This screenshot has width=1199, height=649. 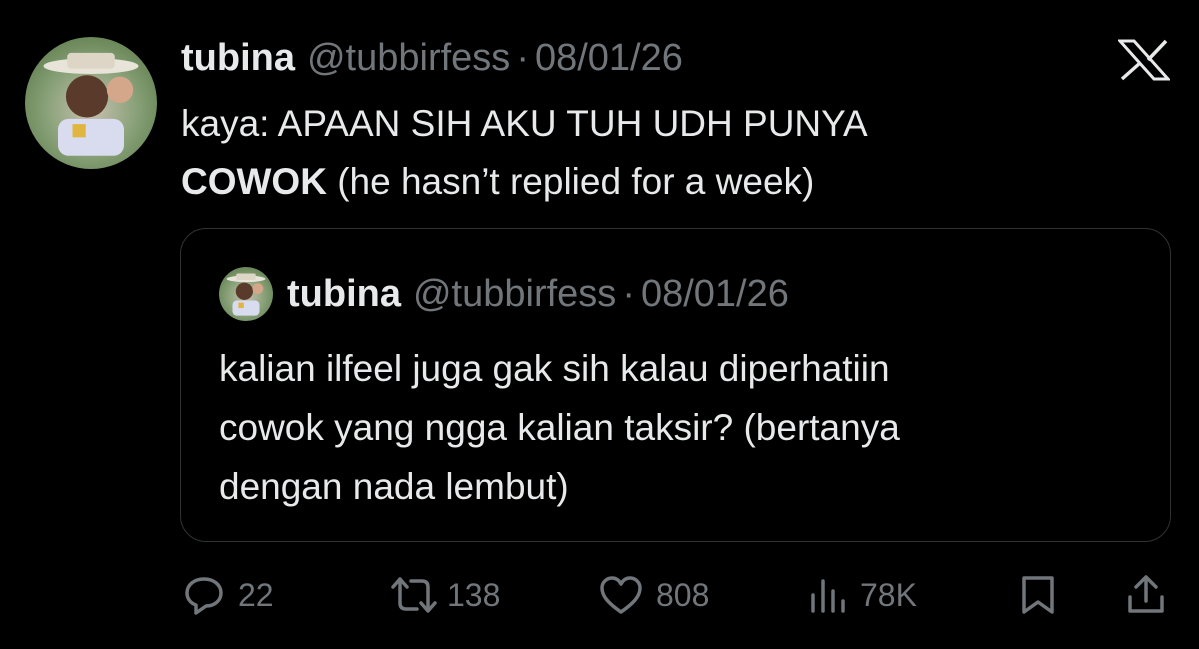 What do you see at coordinates (621, 595) in the screenshot?
I see `like-icon` at bounding box center [621, 595].